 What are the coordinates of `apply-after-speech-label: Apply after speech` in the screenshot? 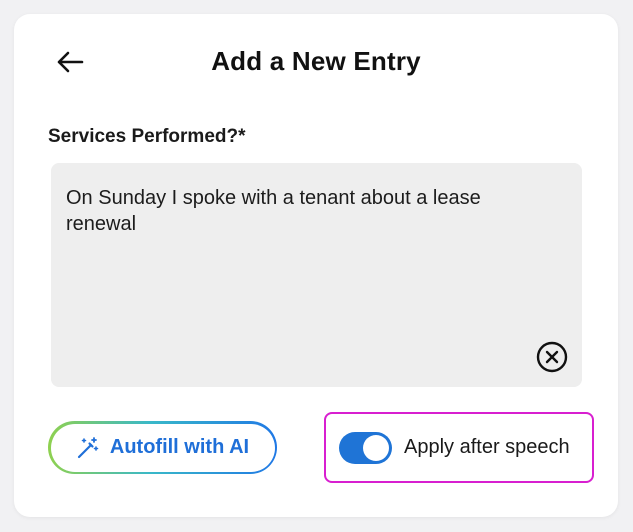 It's located at (487, 447).